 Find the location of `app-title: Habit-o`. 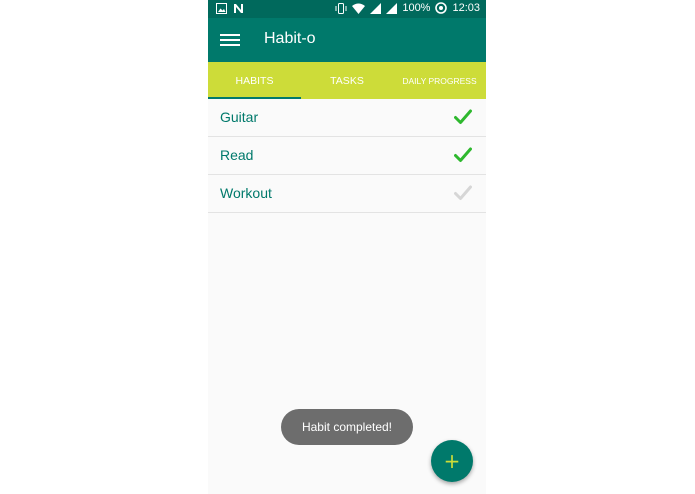

app-title: Habit-o is located at coordinates (290, 38).